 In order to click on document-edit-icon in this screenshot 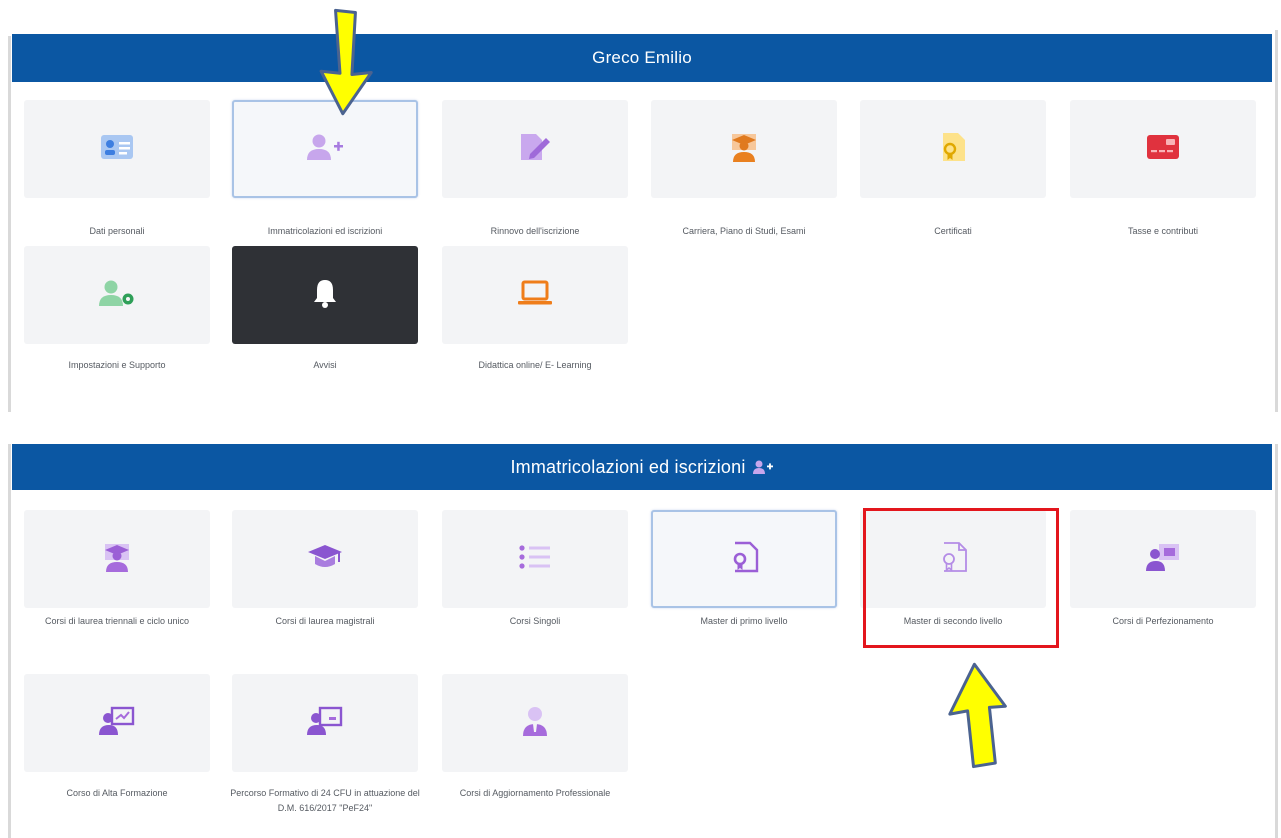, I will do `click(535, 149)`.